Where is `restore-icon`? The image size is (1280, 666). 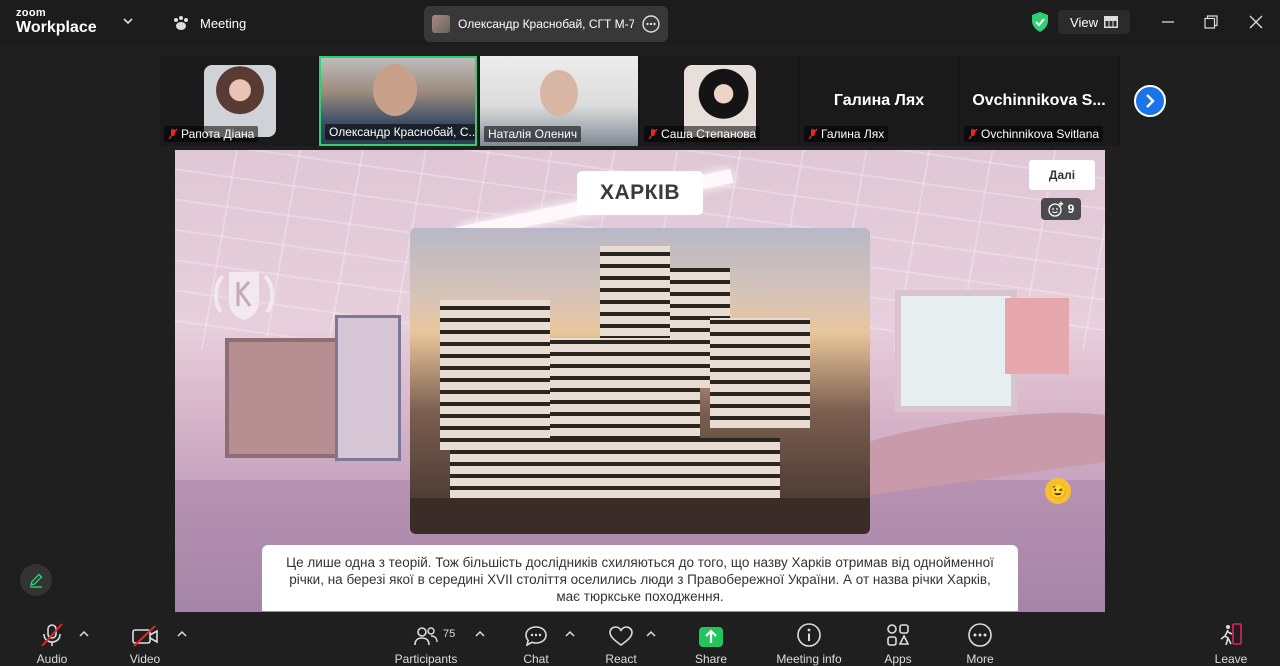 restore-icon is located at coordinates (1211, 22).